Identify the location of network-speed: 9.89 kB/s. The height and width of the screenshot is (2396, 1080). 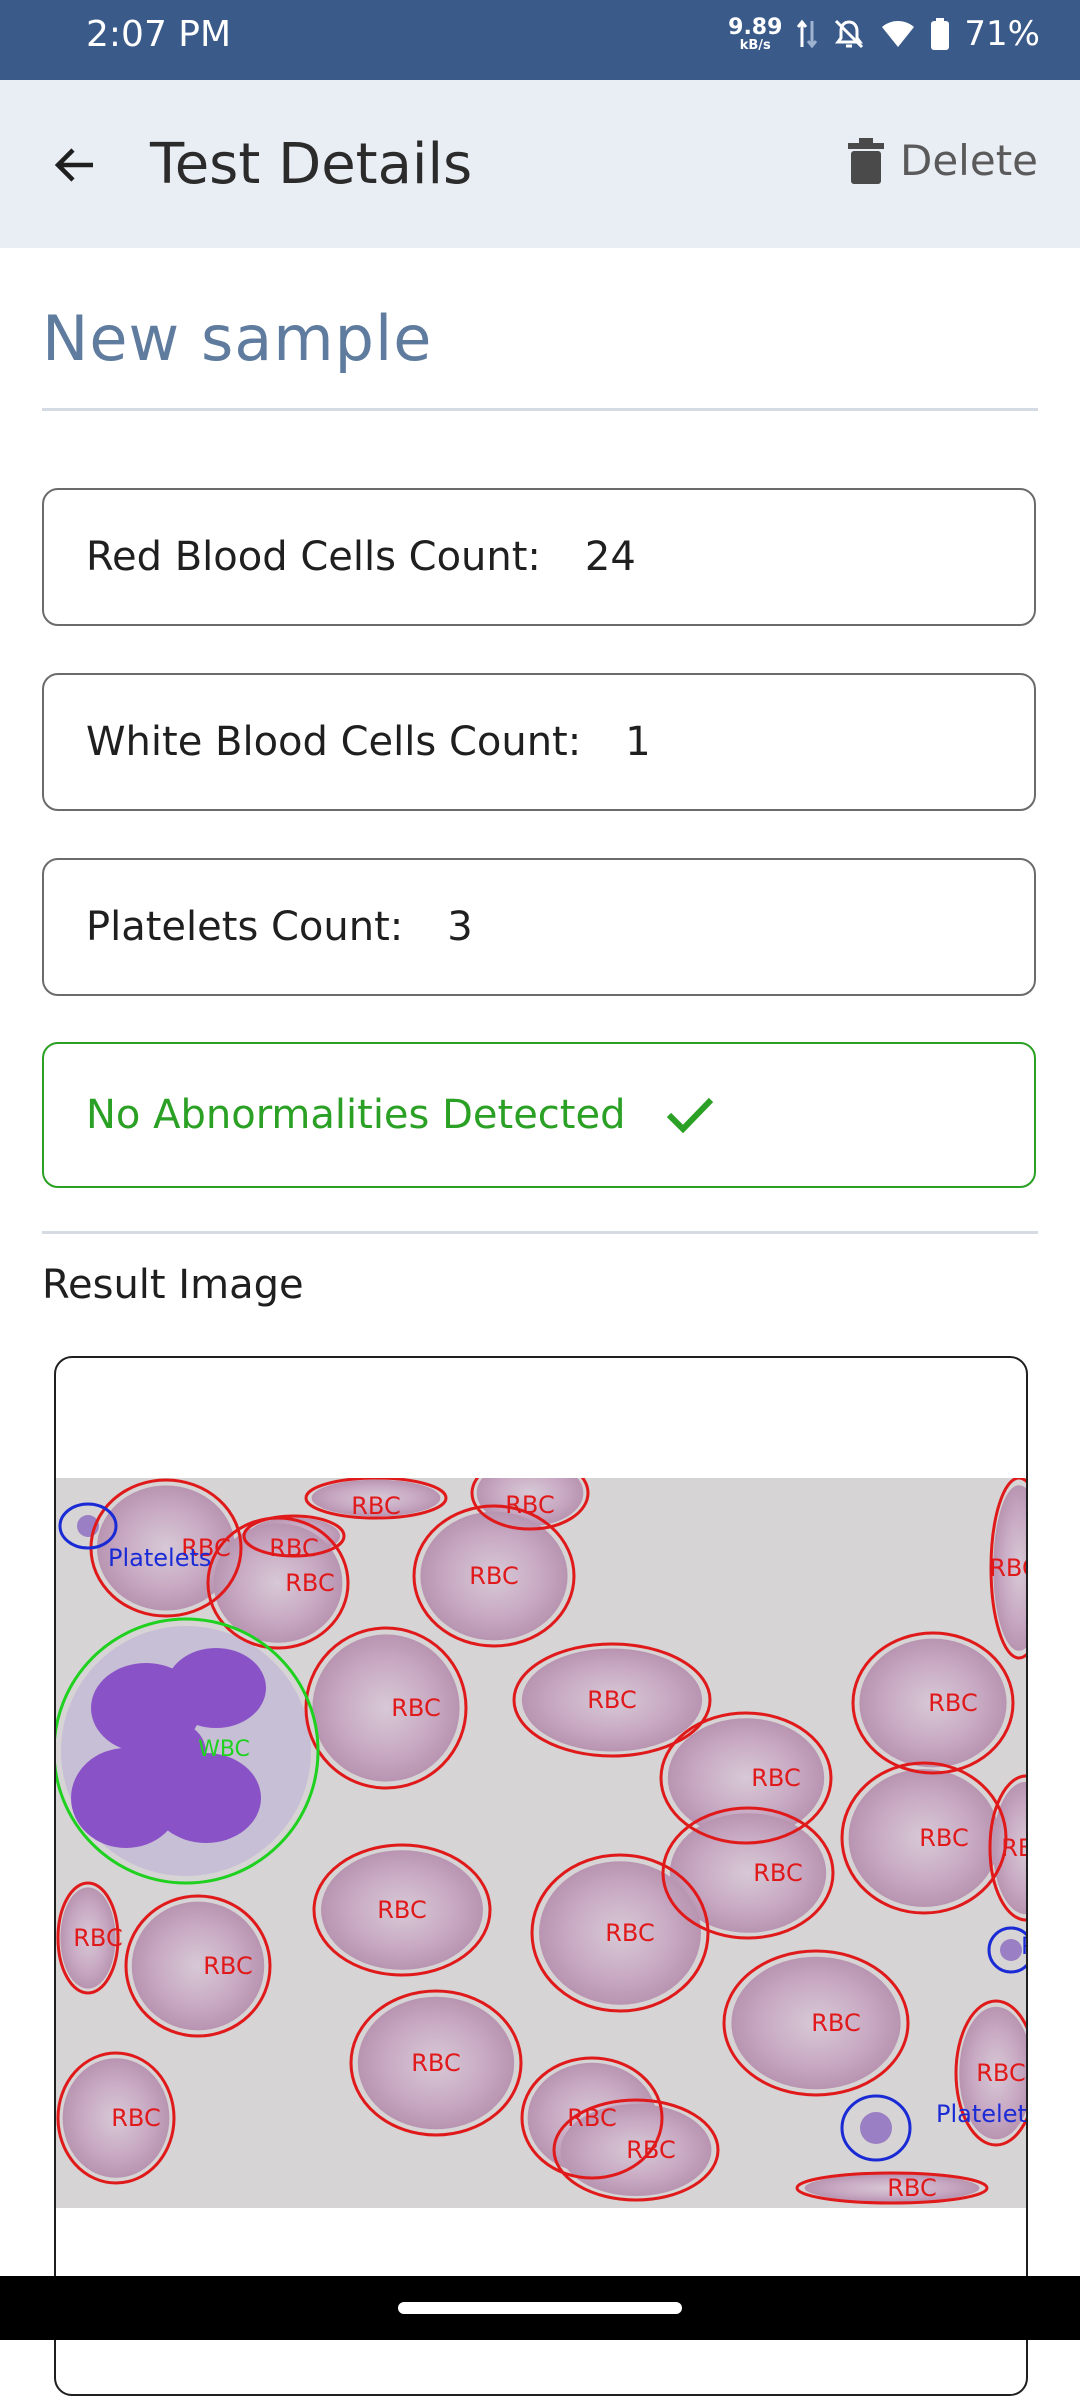
(755, 33).